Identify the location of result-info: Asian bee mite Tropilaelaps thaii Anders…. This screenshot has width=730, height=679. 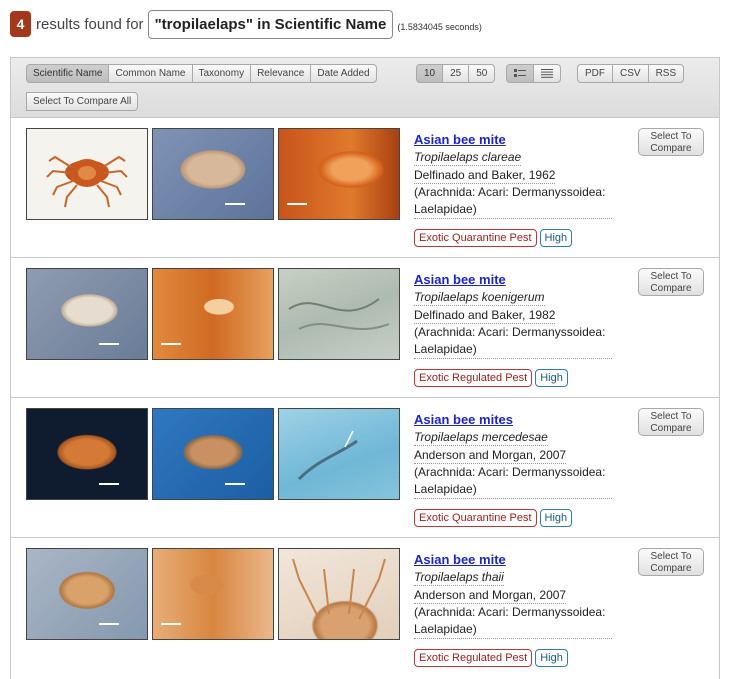
(514, 609).